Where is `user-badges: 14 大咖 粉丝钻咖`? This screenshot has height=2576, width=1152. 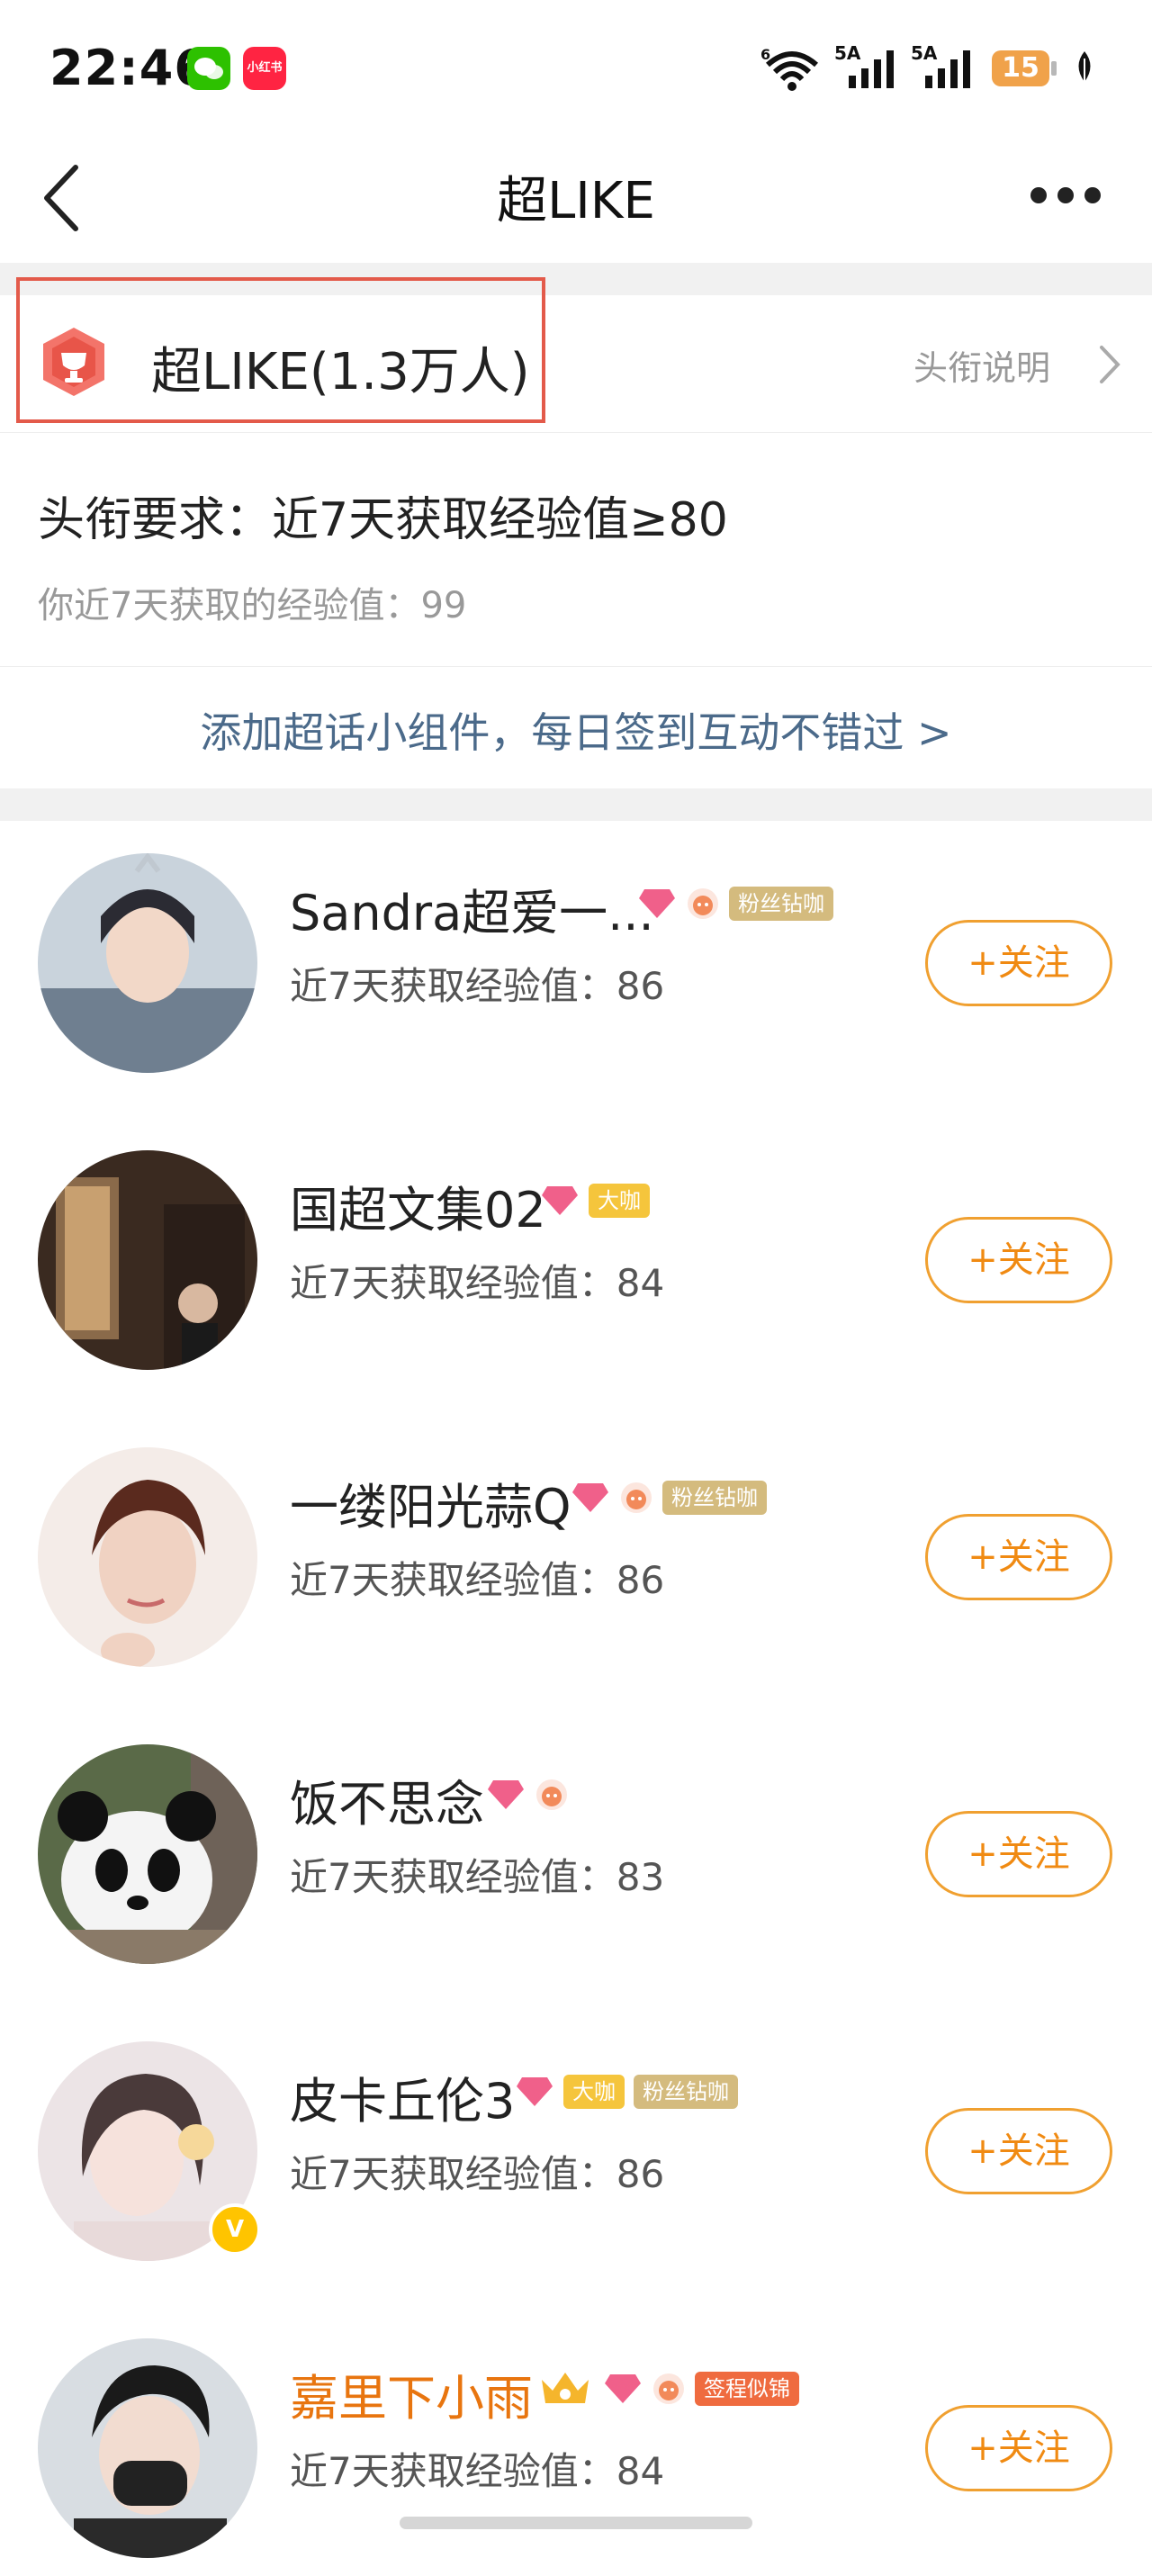
user-badges: 14 大咖 粉丝钻咖 is located at coordinates (626, 2091).